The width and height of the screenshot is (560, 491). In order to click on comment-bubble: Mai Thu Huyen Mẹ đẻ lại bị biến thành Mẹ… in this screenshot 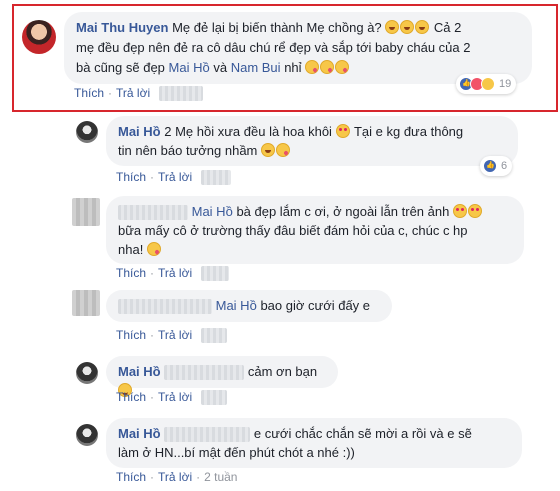, I will do `click(298, 48)`.